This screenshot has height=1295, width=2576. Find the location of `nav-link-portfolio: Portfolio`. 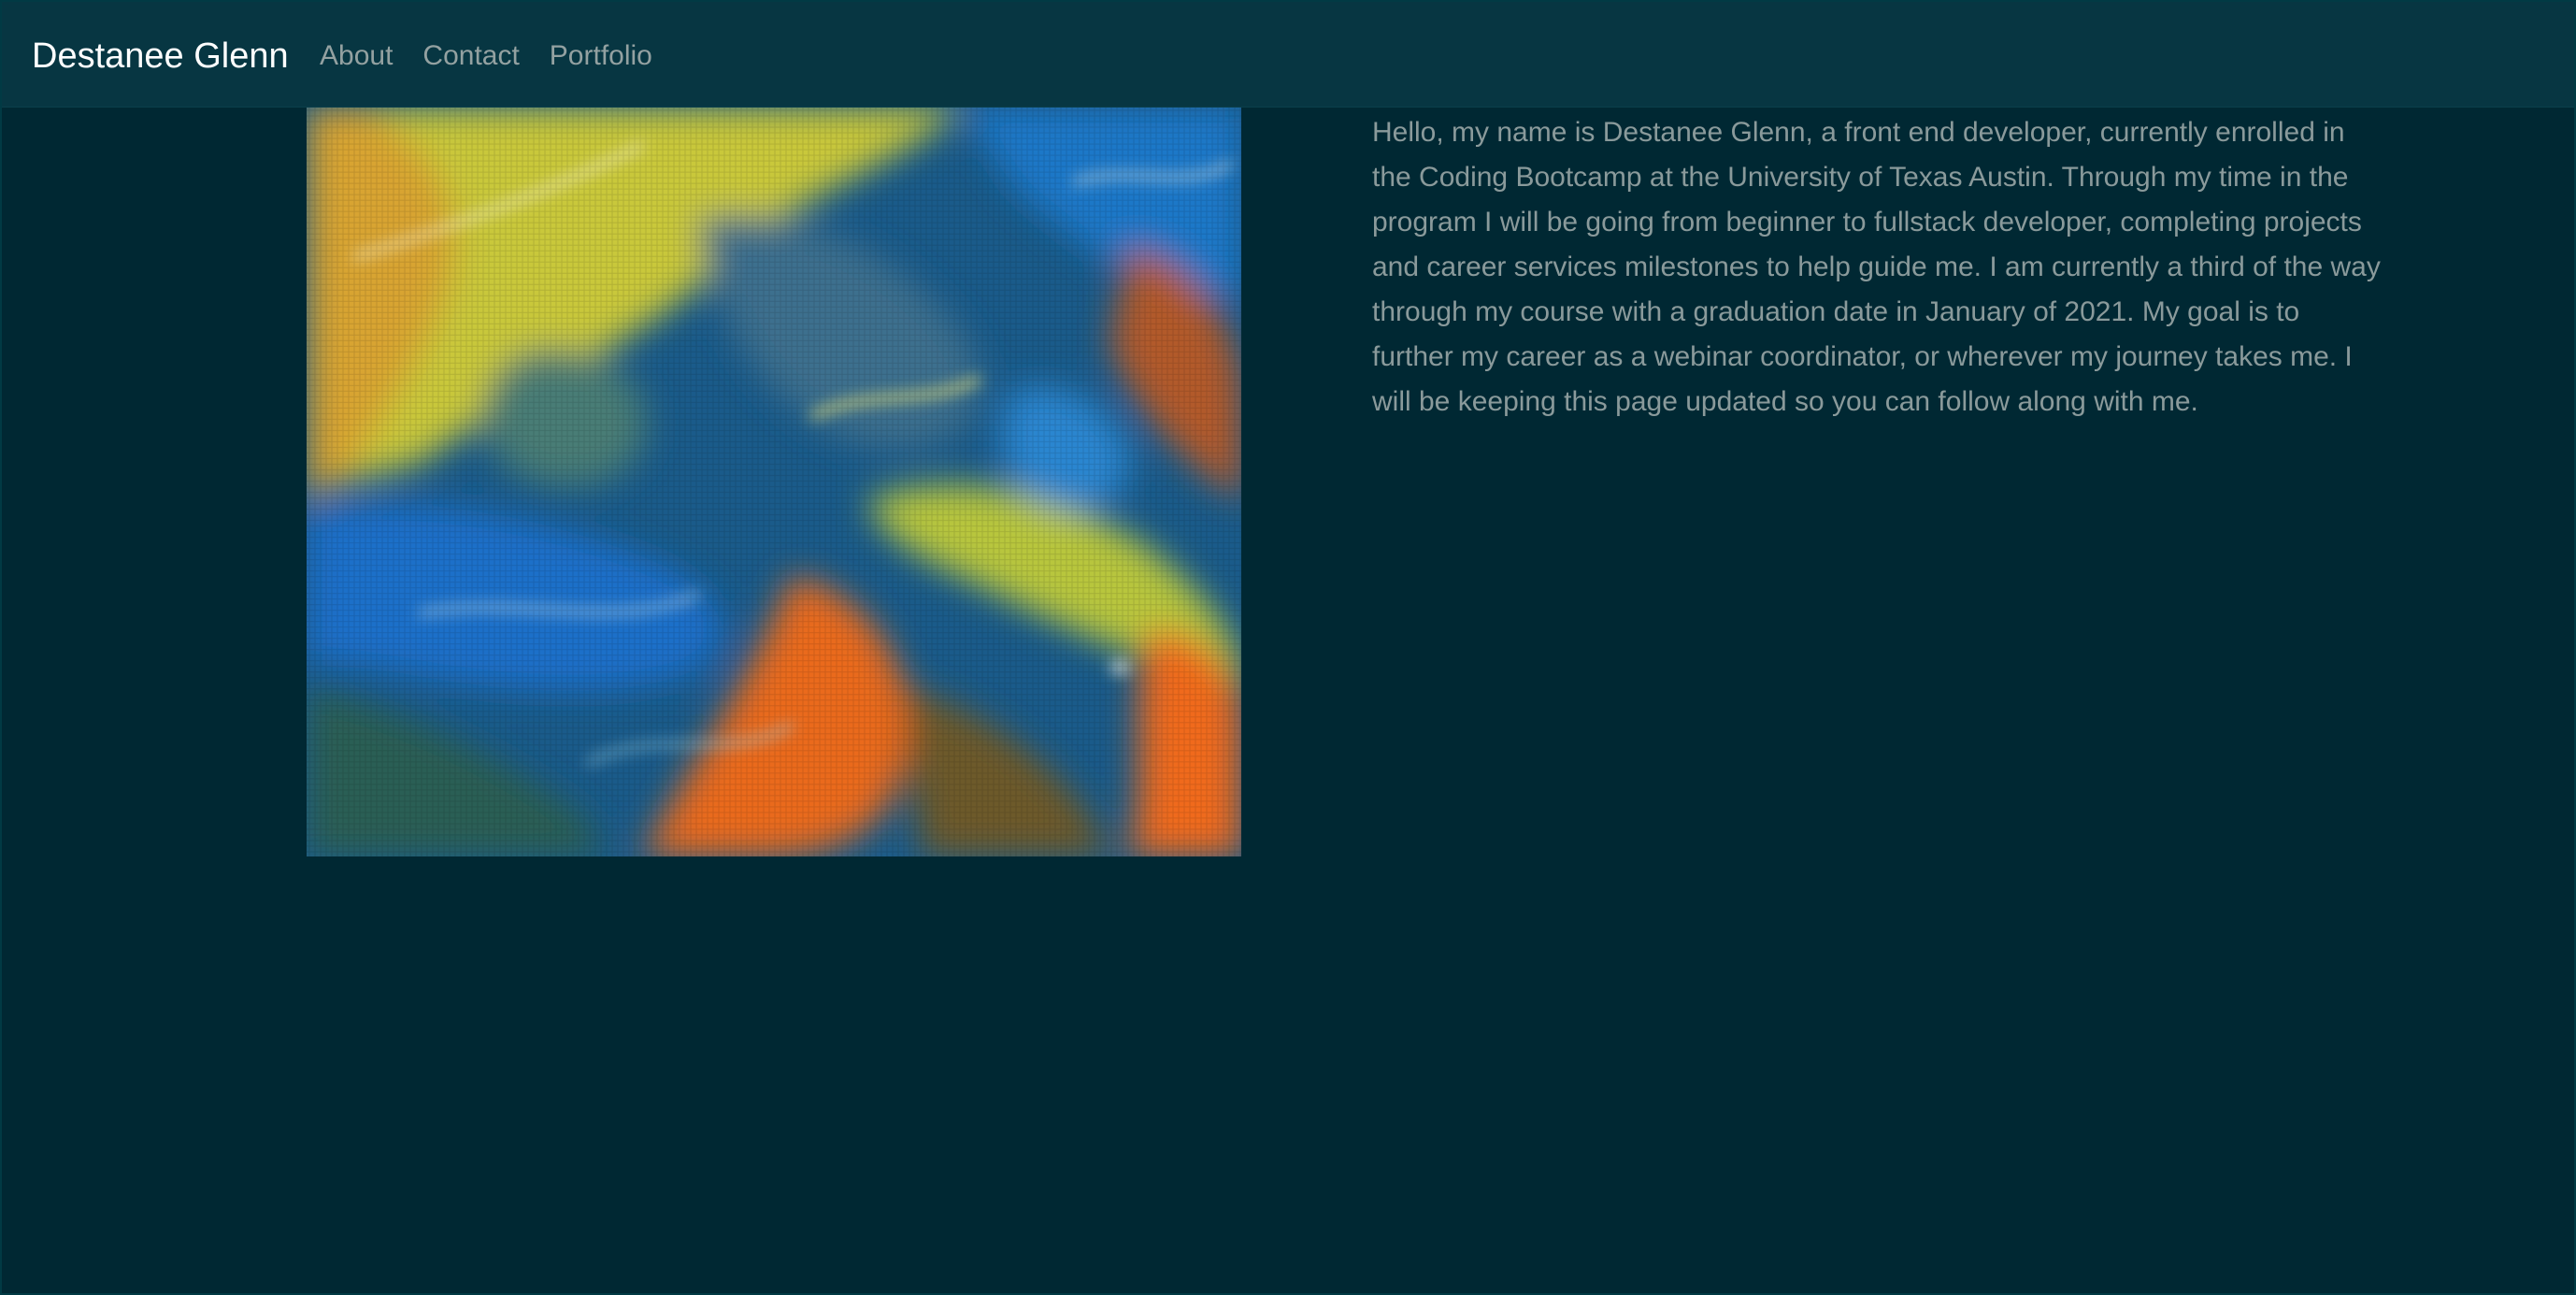

nav-link-portfolio: Portfolio is located at coordinates (601, 56).